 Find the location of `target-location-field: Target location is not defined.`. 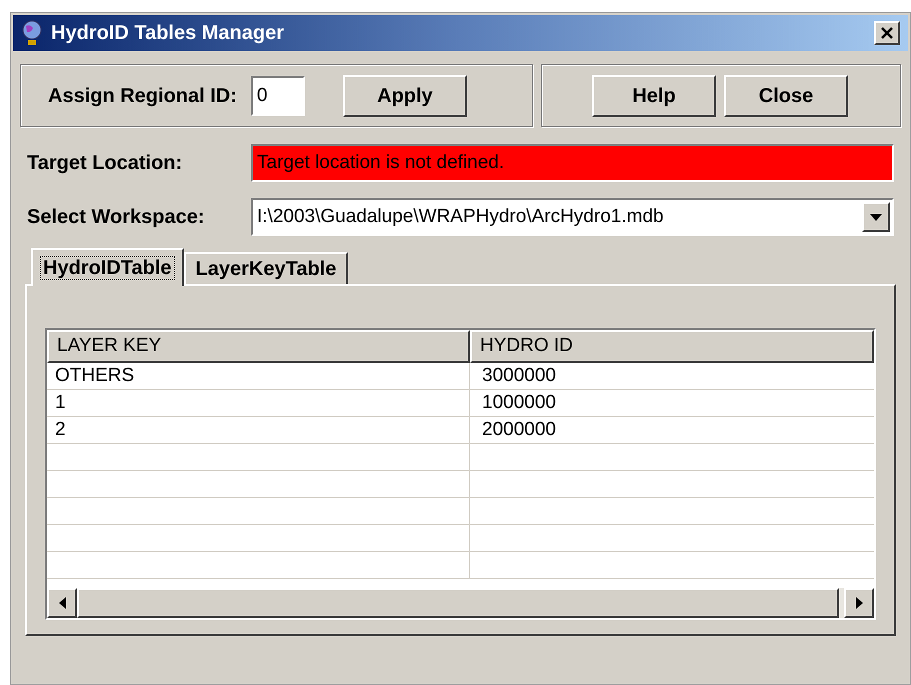

target-location-field: Target location is not defined. is located at coordinates (572, 163).